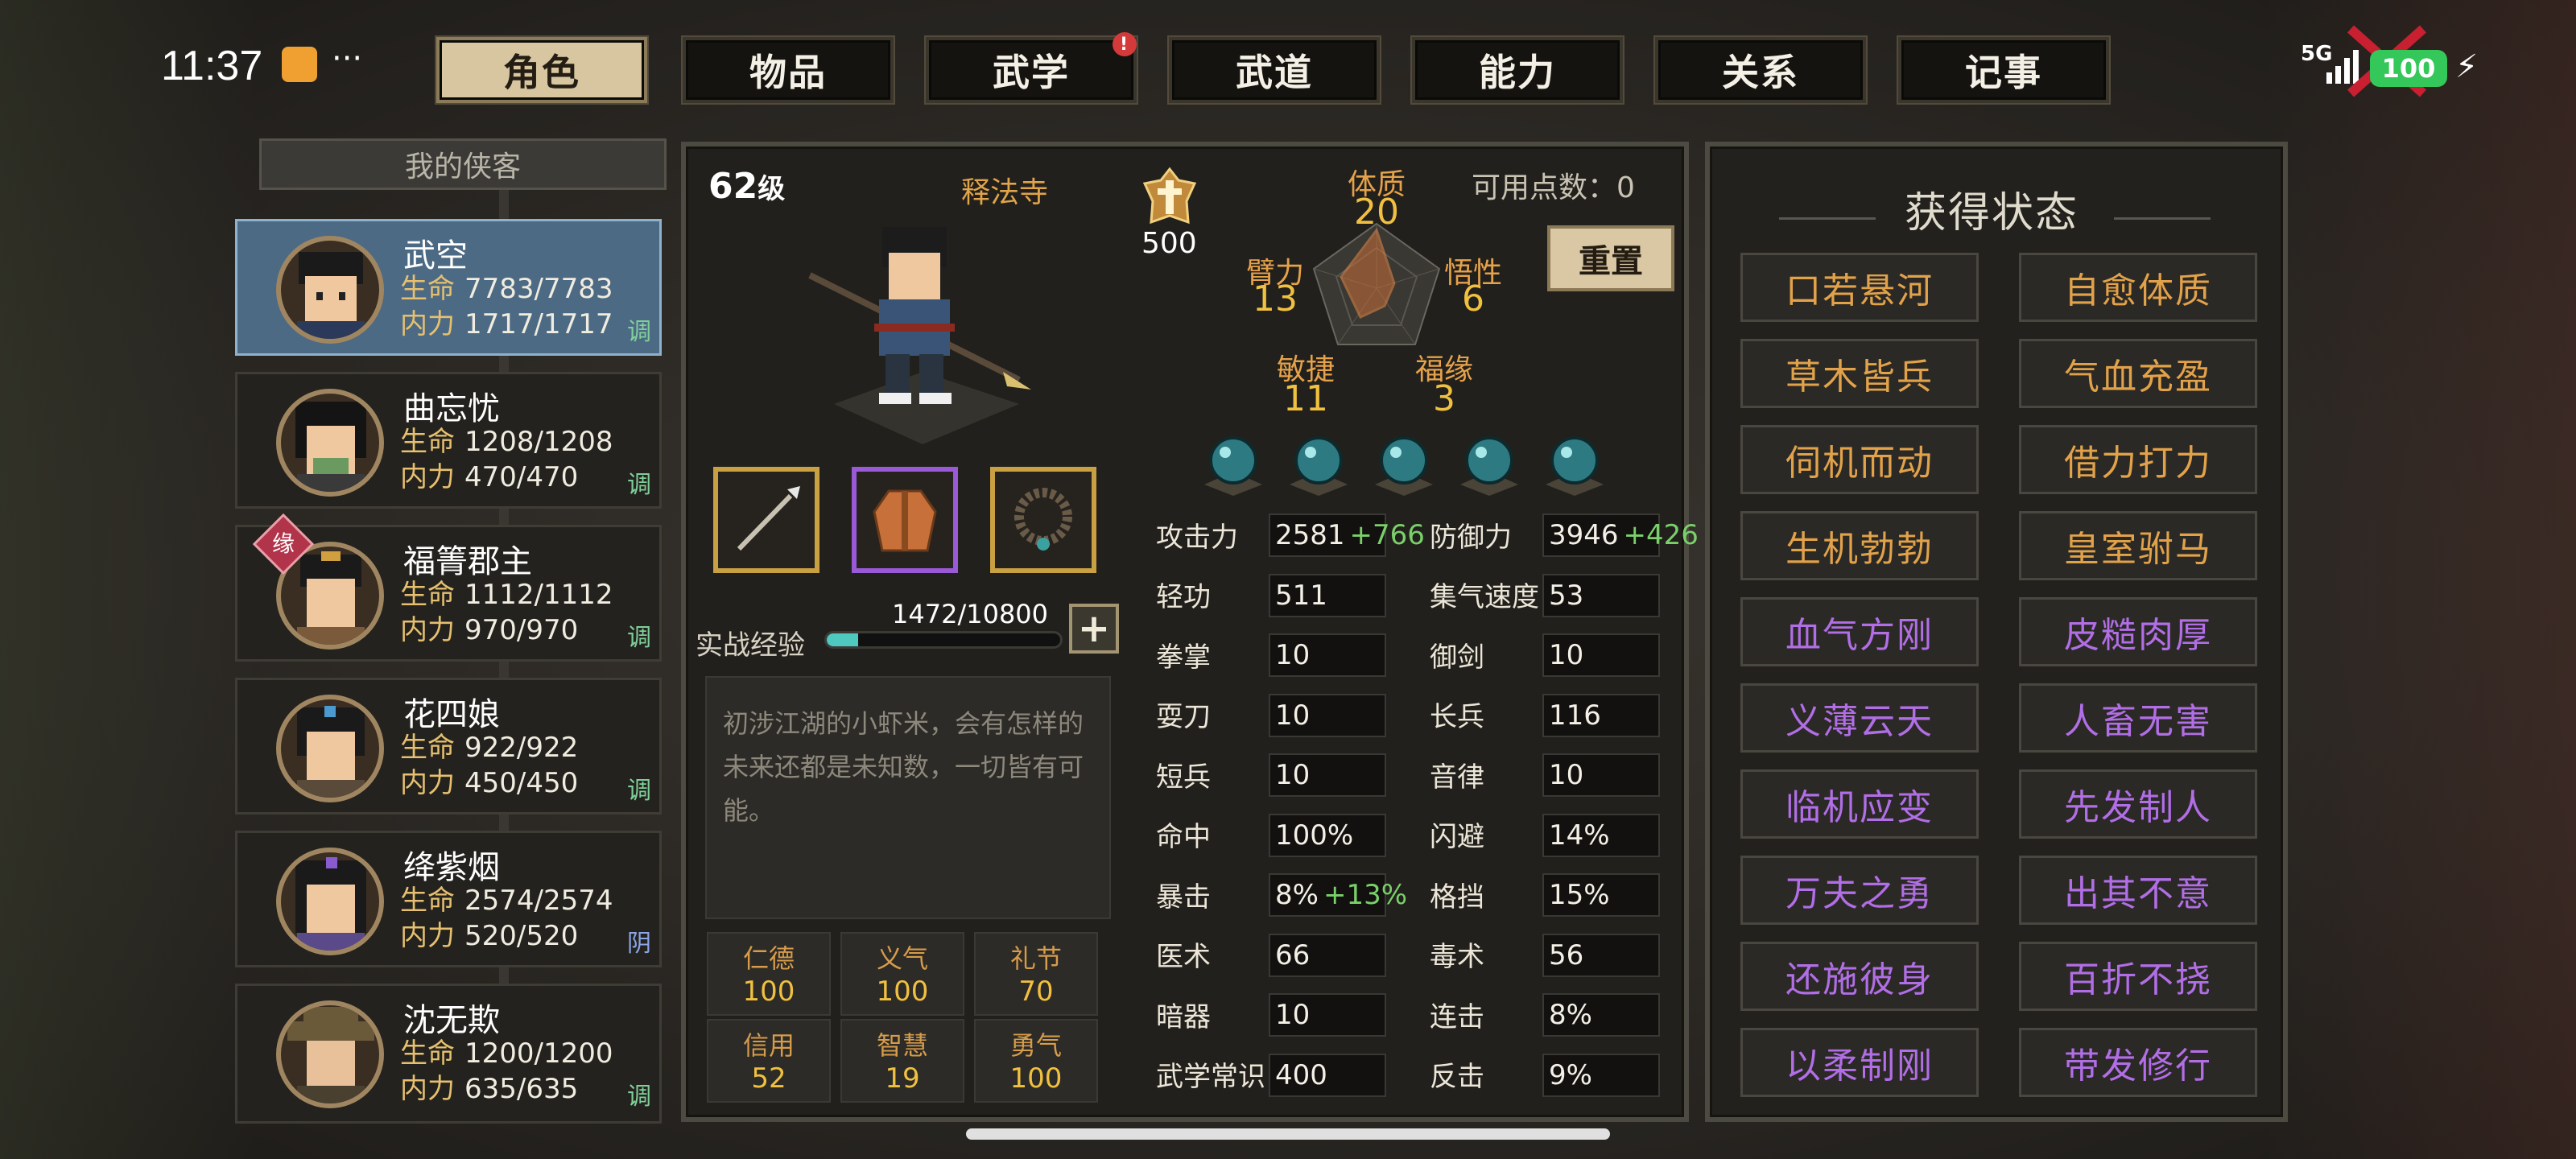 This screenshot has height=1159, width=2576. What do you see at coordinates (2138, 631) in the screenshot?
I see `buff-badge: 皮糙肉厚` at bounding box center [2138, 631].